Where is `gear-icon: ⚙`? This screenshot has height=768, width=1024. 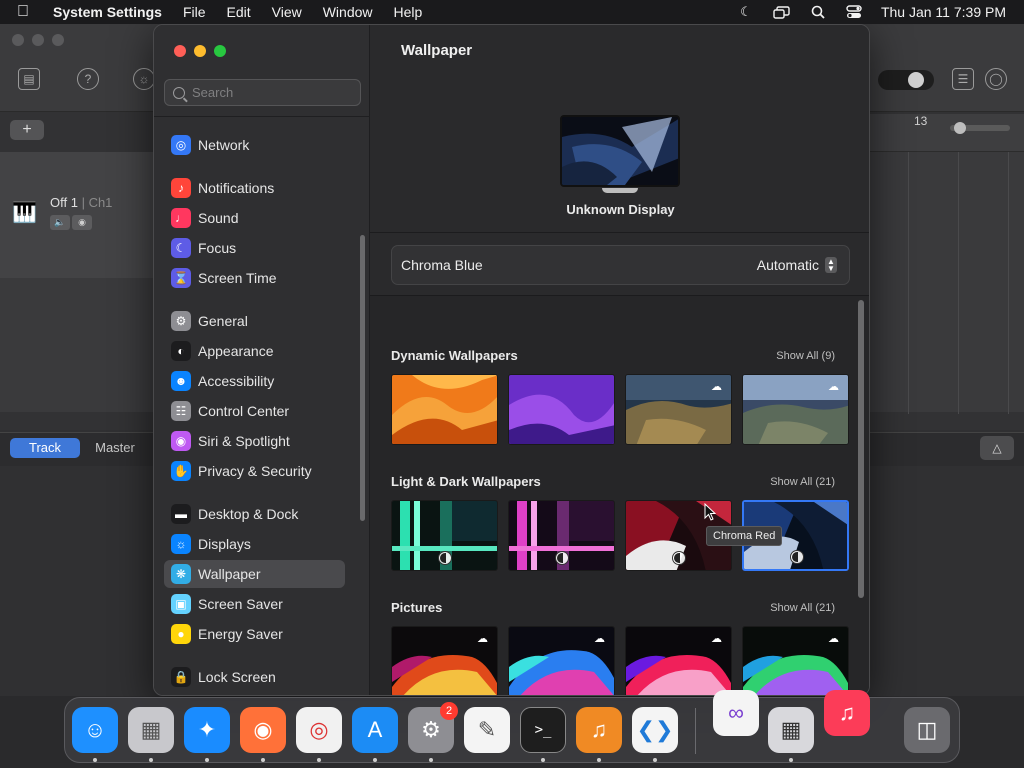
gear-icon: ⚙ is located at coordinates (181, 321).